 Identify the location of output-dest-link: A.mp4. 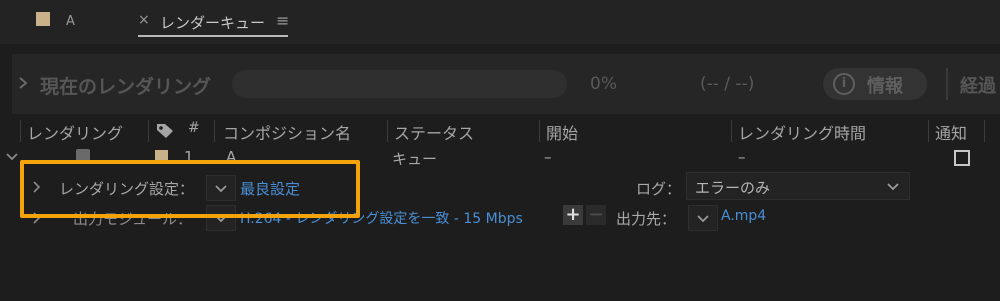
(743, 216).